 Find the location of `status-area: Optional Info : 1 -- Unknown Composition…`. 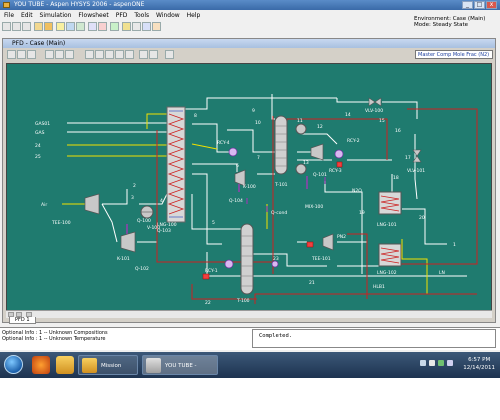

status-area: Optional Info : 1 -- Unknown Composition… is located at coordinates (250, 338).